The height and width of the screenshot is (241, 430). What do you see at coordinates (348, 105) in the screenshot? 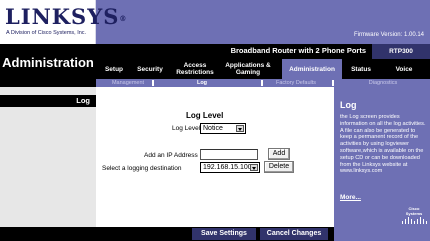
I see `help-title: Log` at bounding box center [348, 105].